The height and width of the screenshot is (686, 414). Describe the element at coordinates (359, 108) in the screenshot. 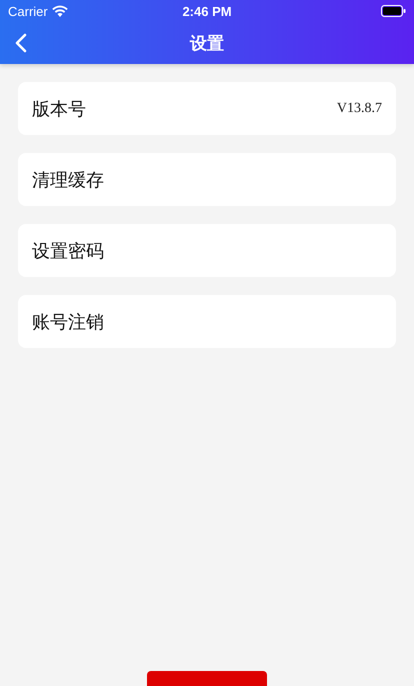

I see `version-number: V13.8.7` at that location.